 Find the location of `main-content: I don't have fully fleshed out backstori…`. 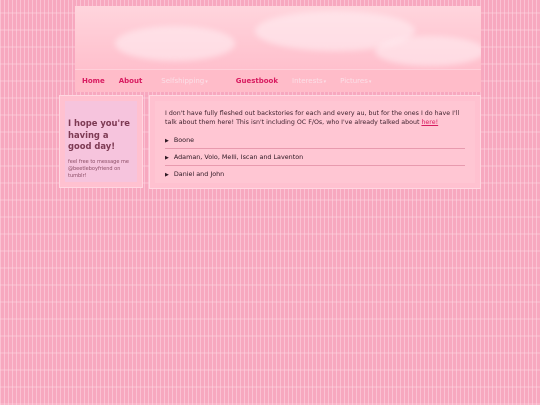

main-content: I don't have fully fleshed out backstori… is located at coordinates (315, 142).